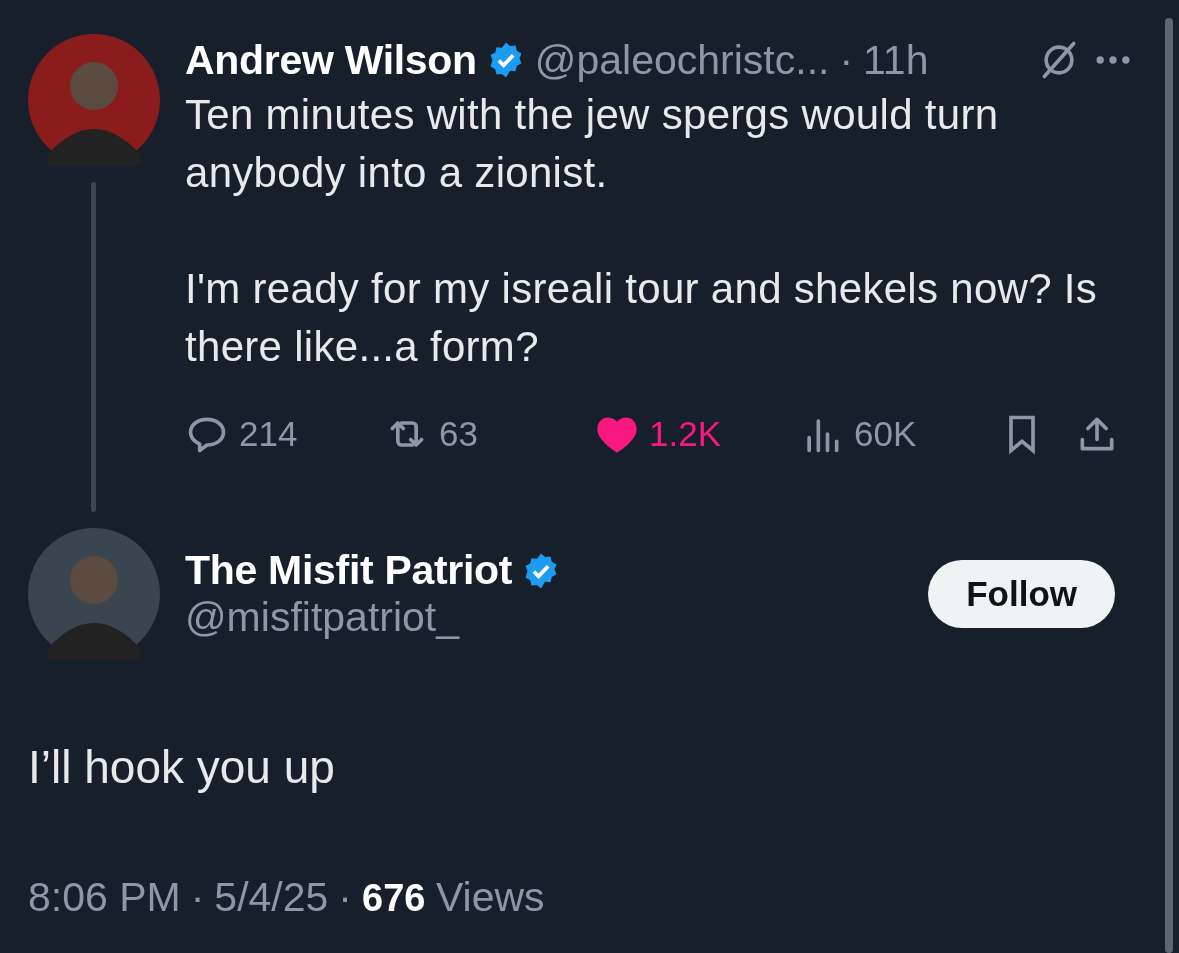 This screenshot has width=1179, height=953. What do you see at coordinates (268, 434) in the screenshot?
I see `action-count: 214` at bounding box center [268, 434].